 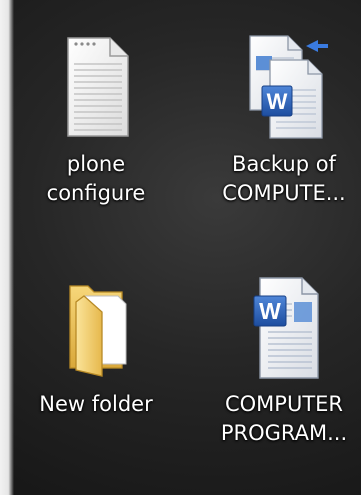 What do you see at coordinates (96, 193) in the screenshot?
I see `icon-label-line2: configure` at bounding box center [96, 193].